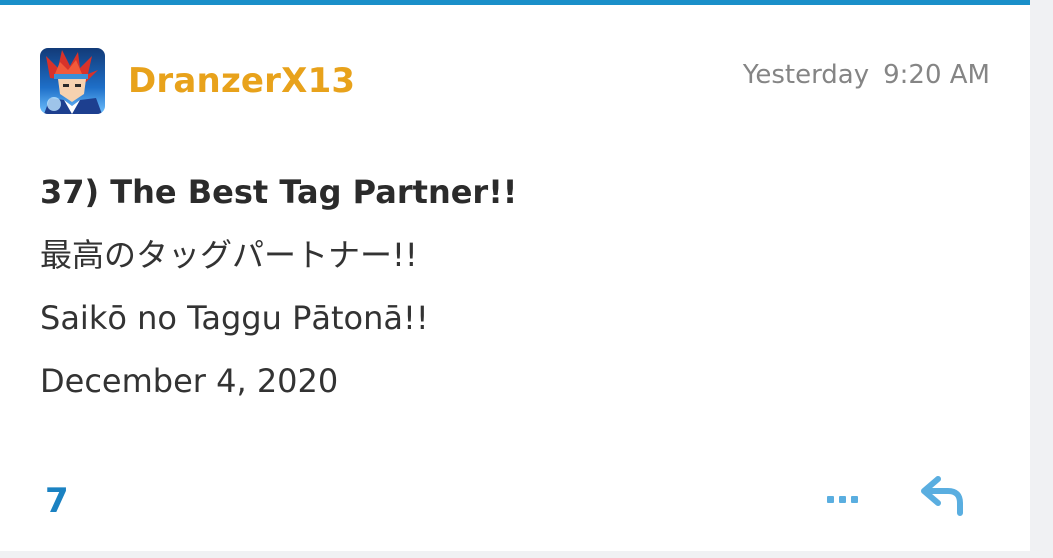  I want to click on reply-button, so click(943, 497).